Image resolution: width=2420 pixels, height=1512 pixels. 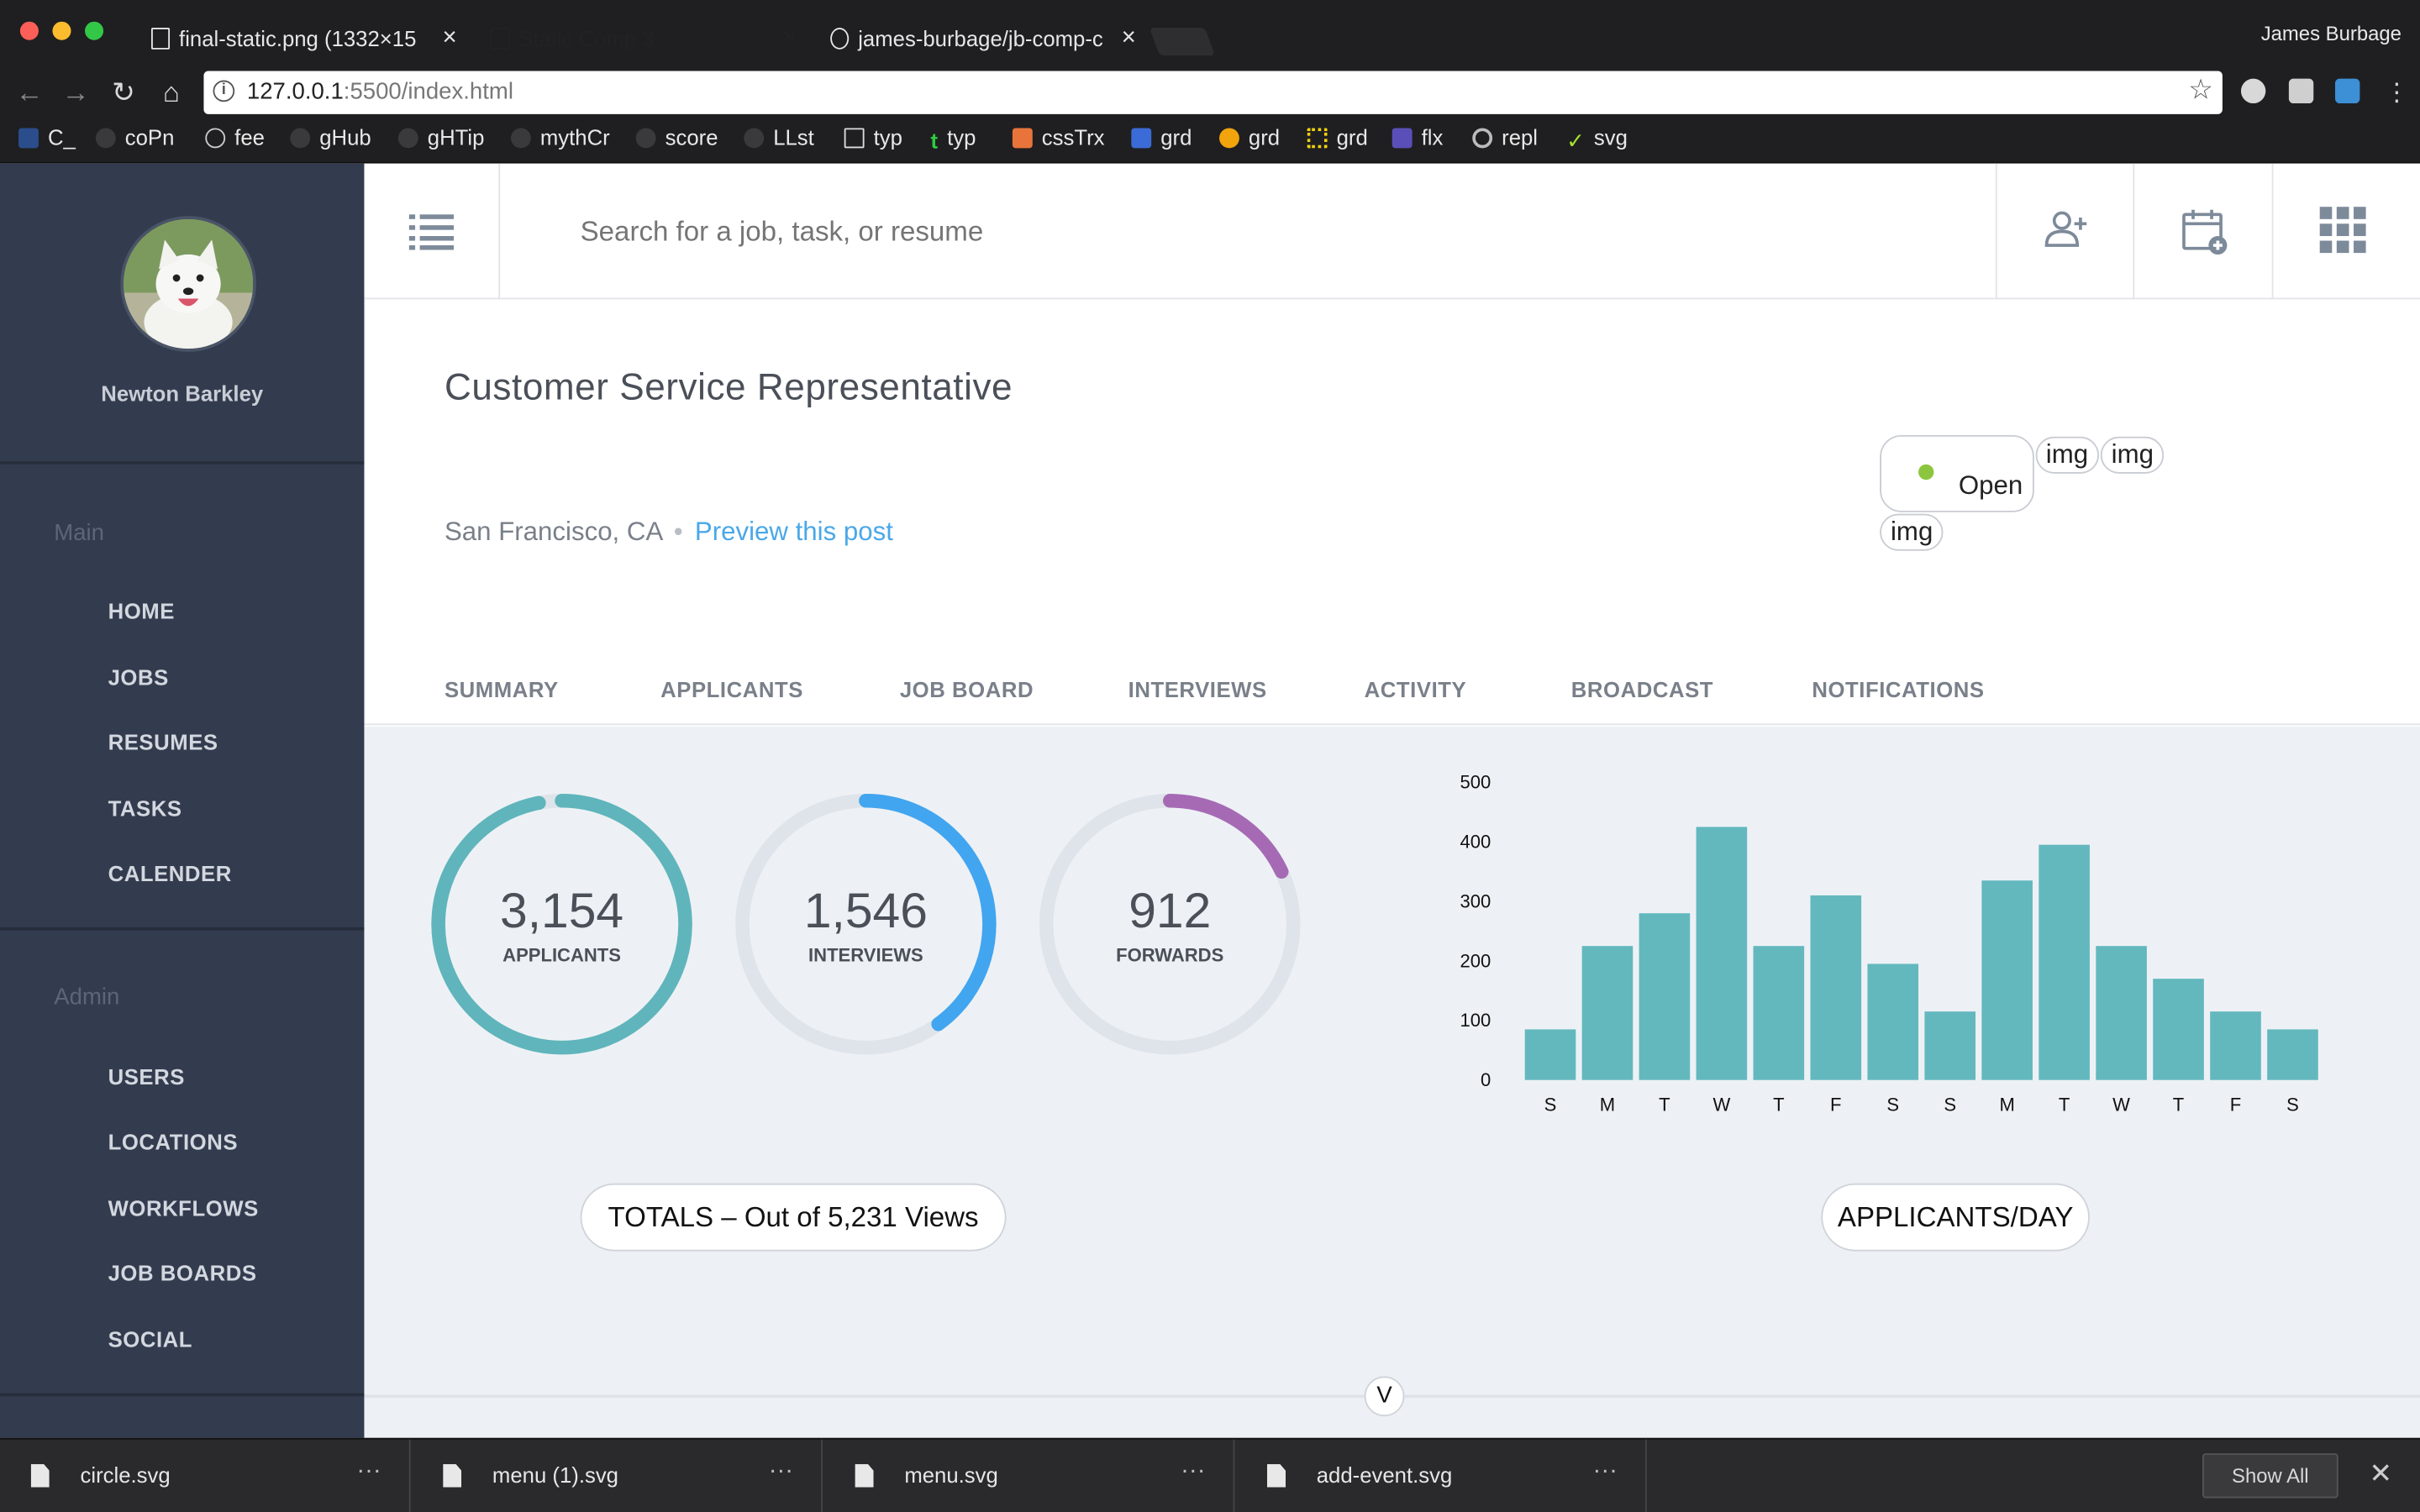 I want to click on status-label: Open, so click(x=1990, y=485).